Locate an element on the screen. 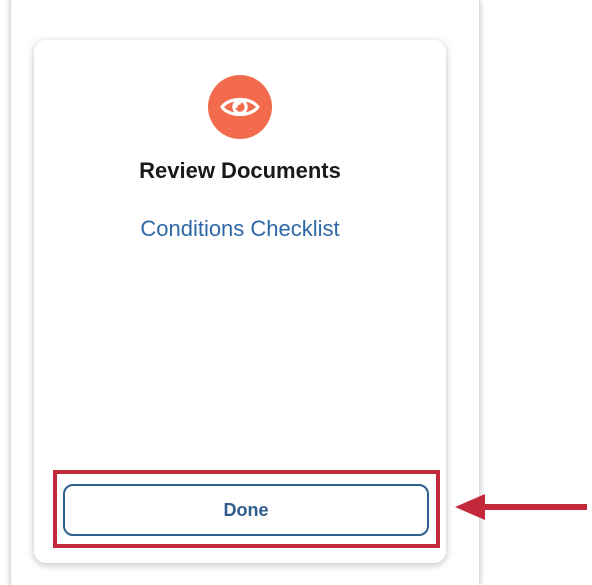  arrow-left-icon is located at coordinates (521, 507).